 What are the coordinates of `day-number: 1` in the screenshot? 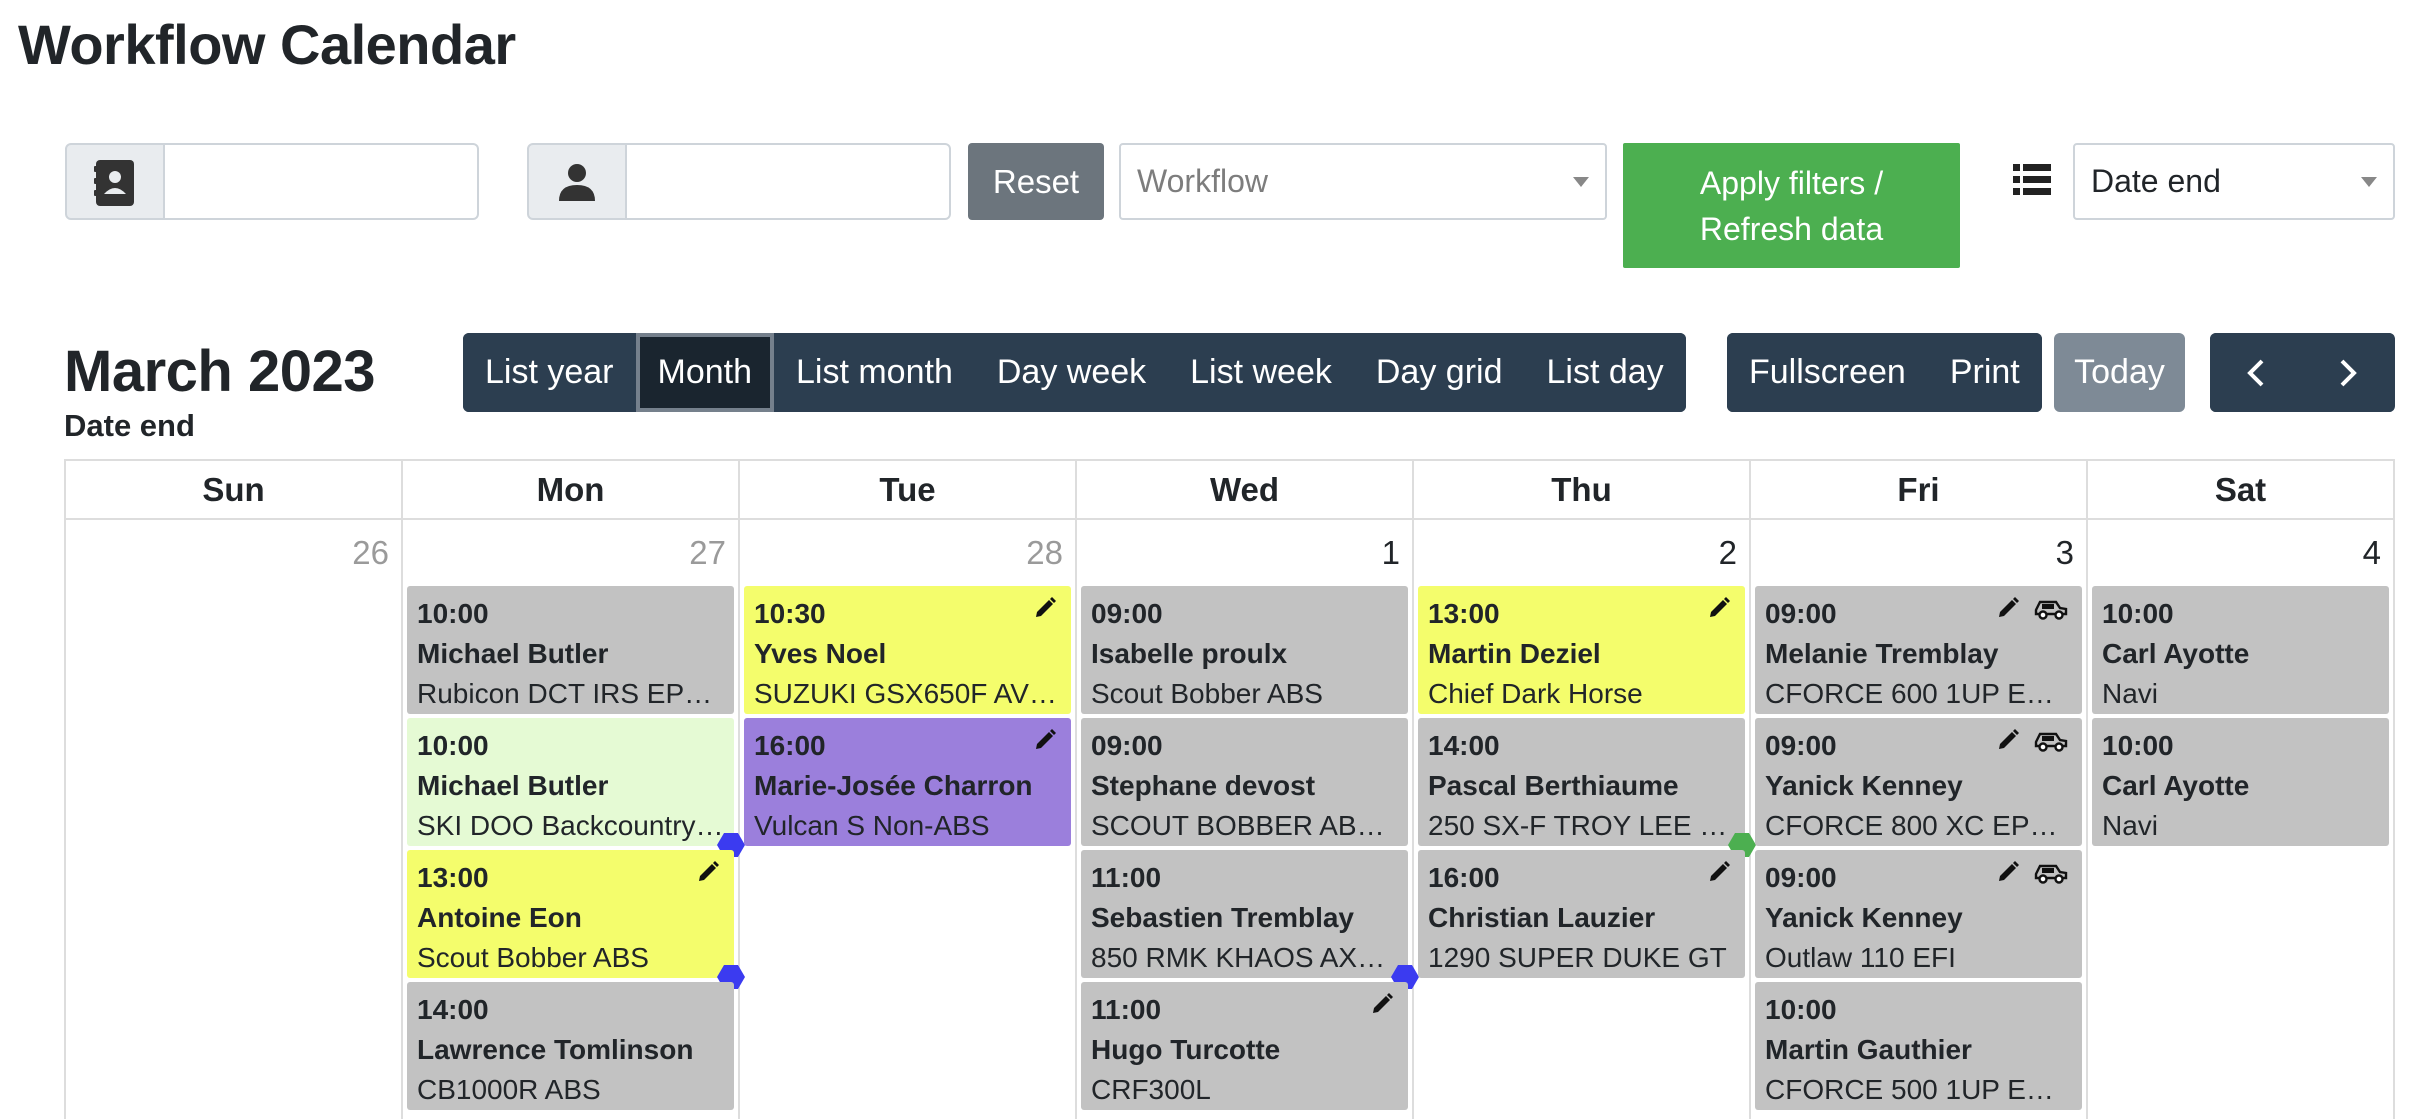 It's located at (1244, 553).